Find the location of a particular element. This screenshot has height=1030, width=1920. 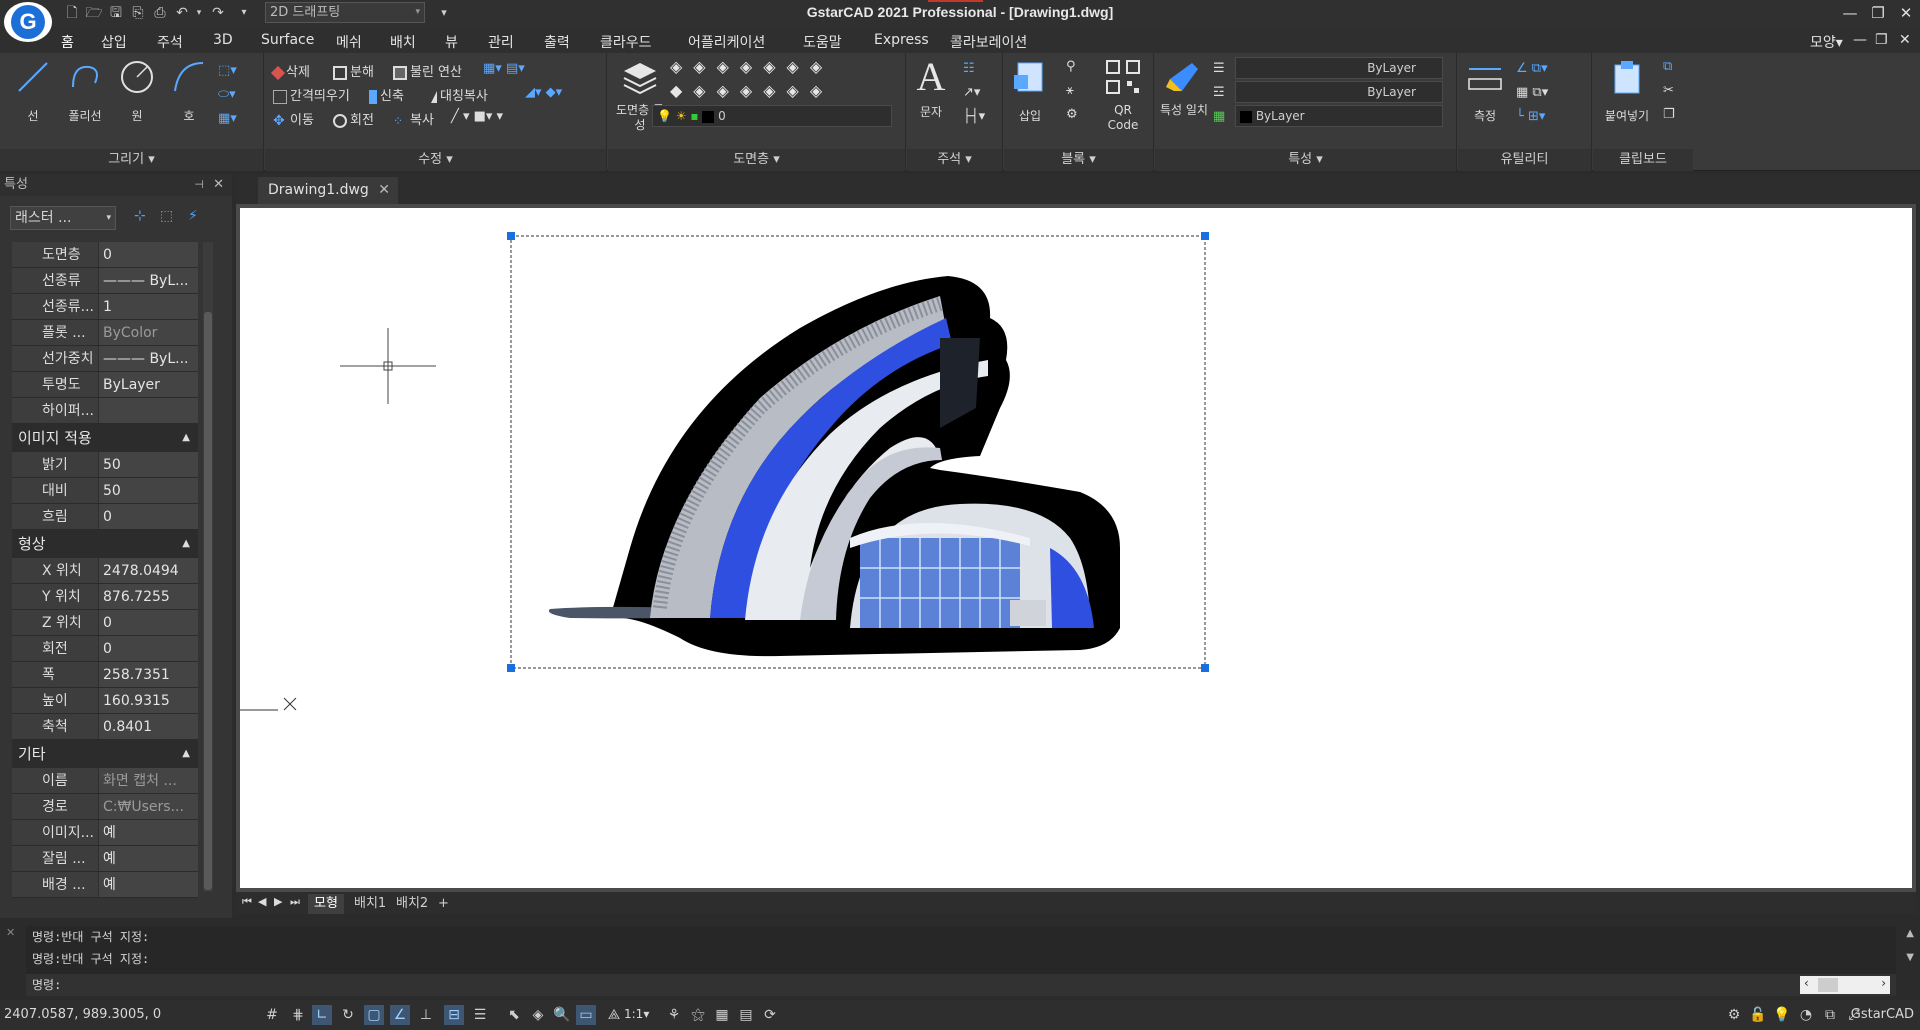

ortho-icon: ∟ is located at coordinates (322, 1015).